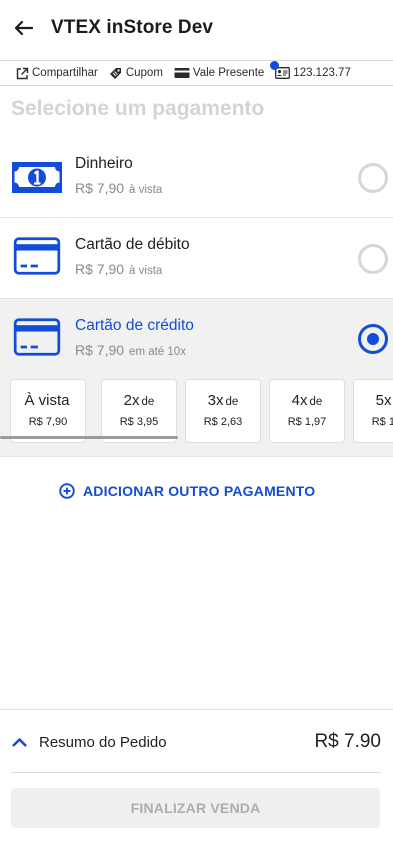  What do you see at coordinates (139, 400) in the screenshot?
I see `installment-count: 2x de` at bounding box center [139, 400].